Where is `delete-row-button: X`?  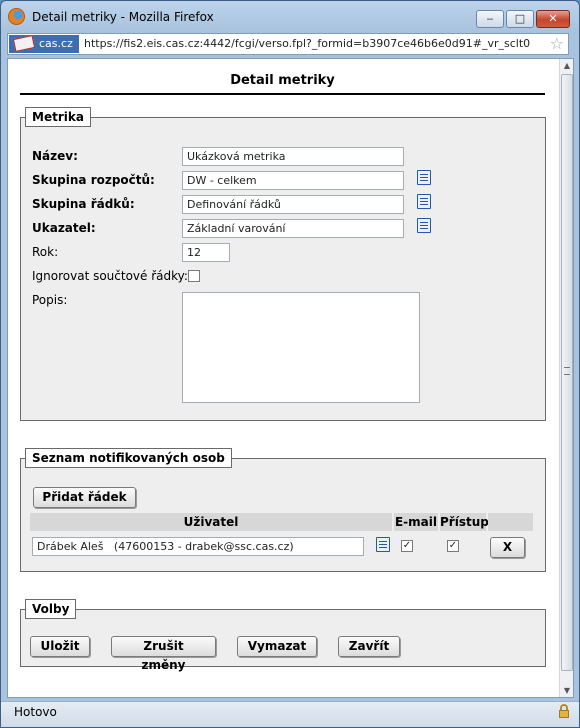 delete-row-button: X is located at coordinates (507, 547).